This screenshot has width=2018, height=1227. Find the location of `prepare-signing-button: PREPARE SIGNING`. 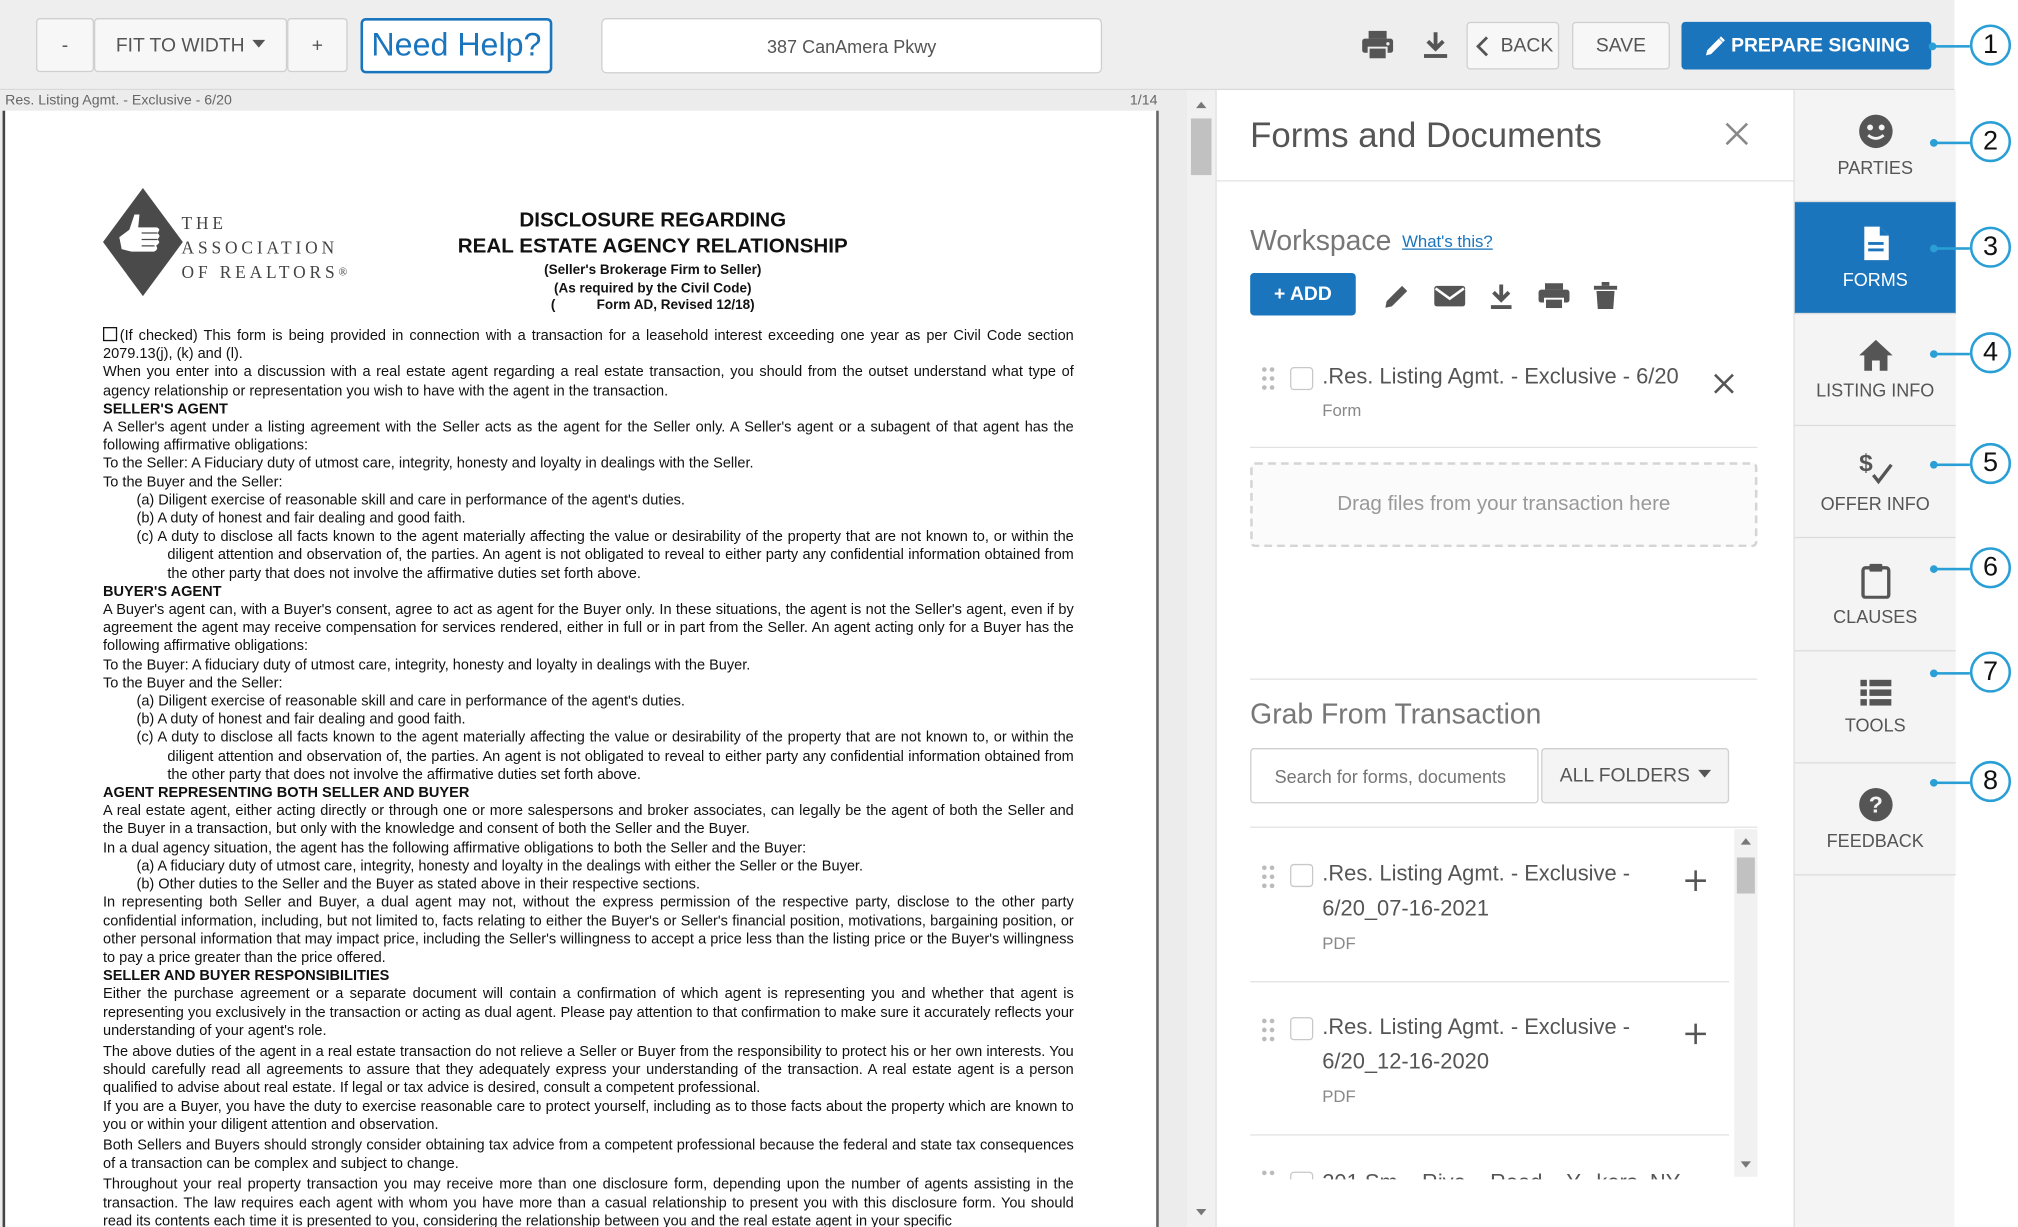

prepare-signing-button: PREPARE SIGNING is located at coordinates (1806, 45).